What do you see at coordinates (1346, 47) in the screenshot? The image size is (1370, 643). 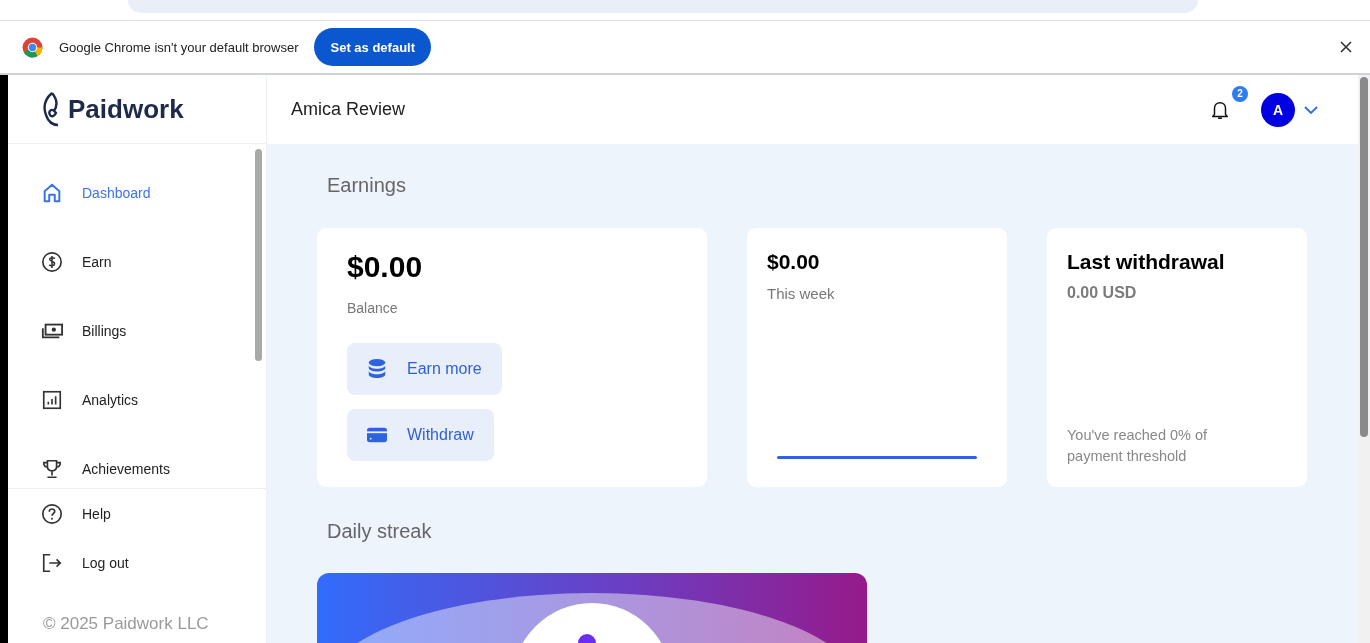 I see `close-icon` at bounding box center [1346, 47].